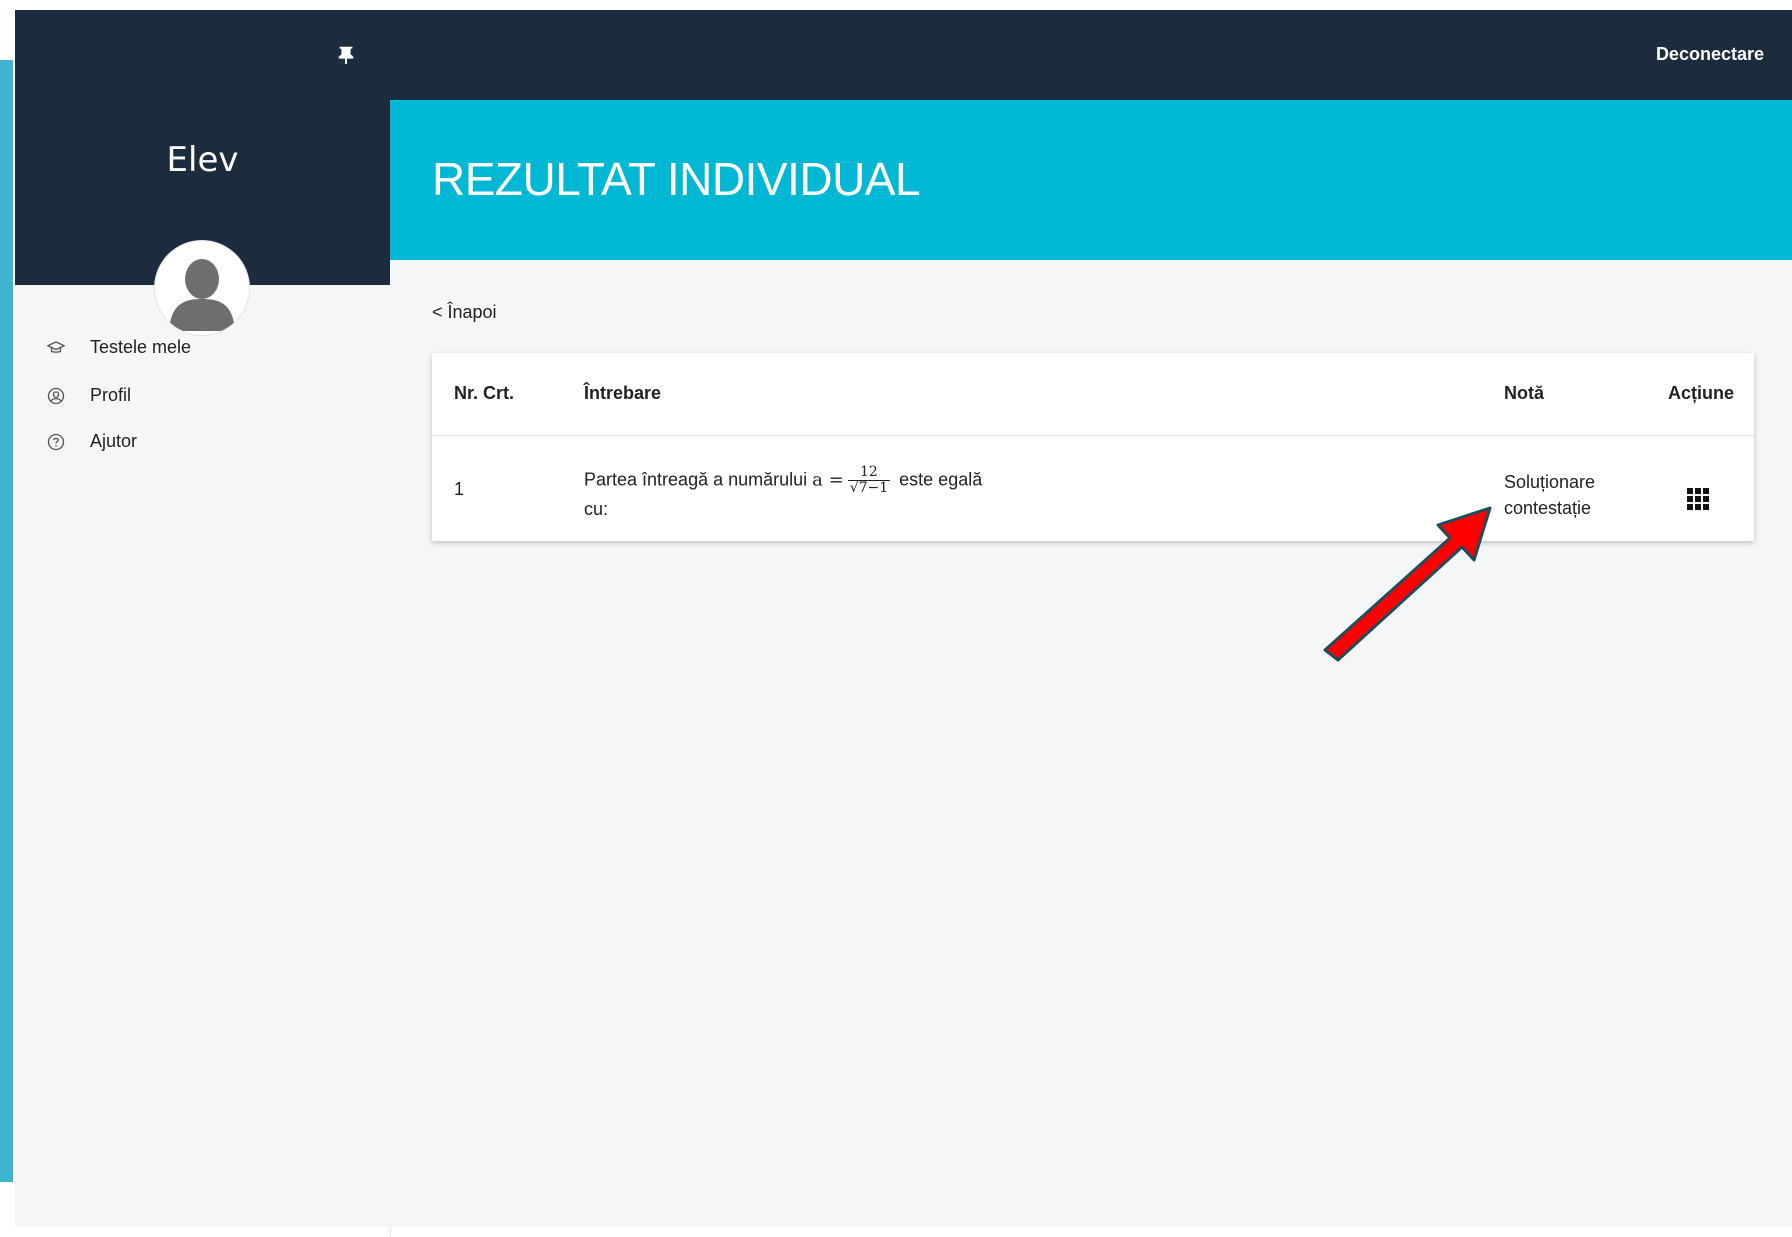  I want to click on sidebar-item-profil: Profil, so click(202, 396).